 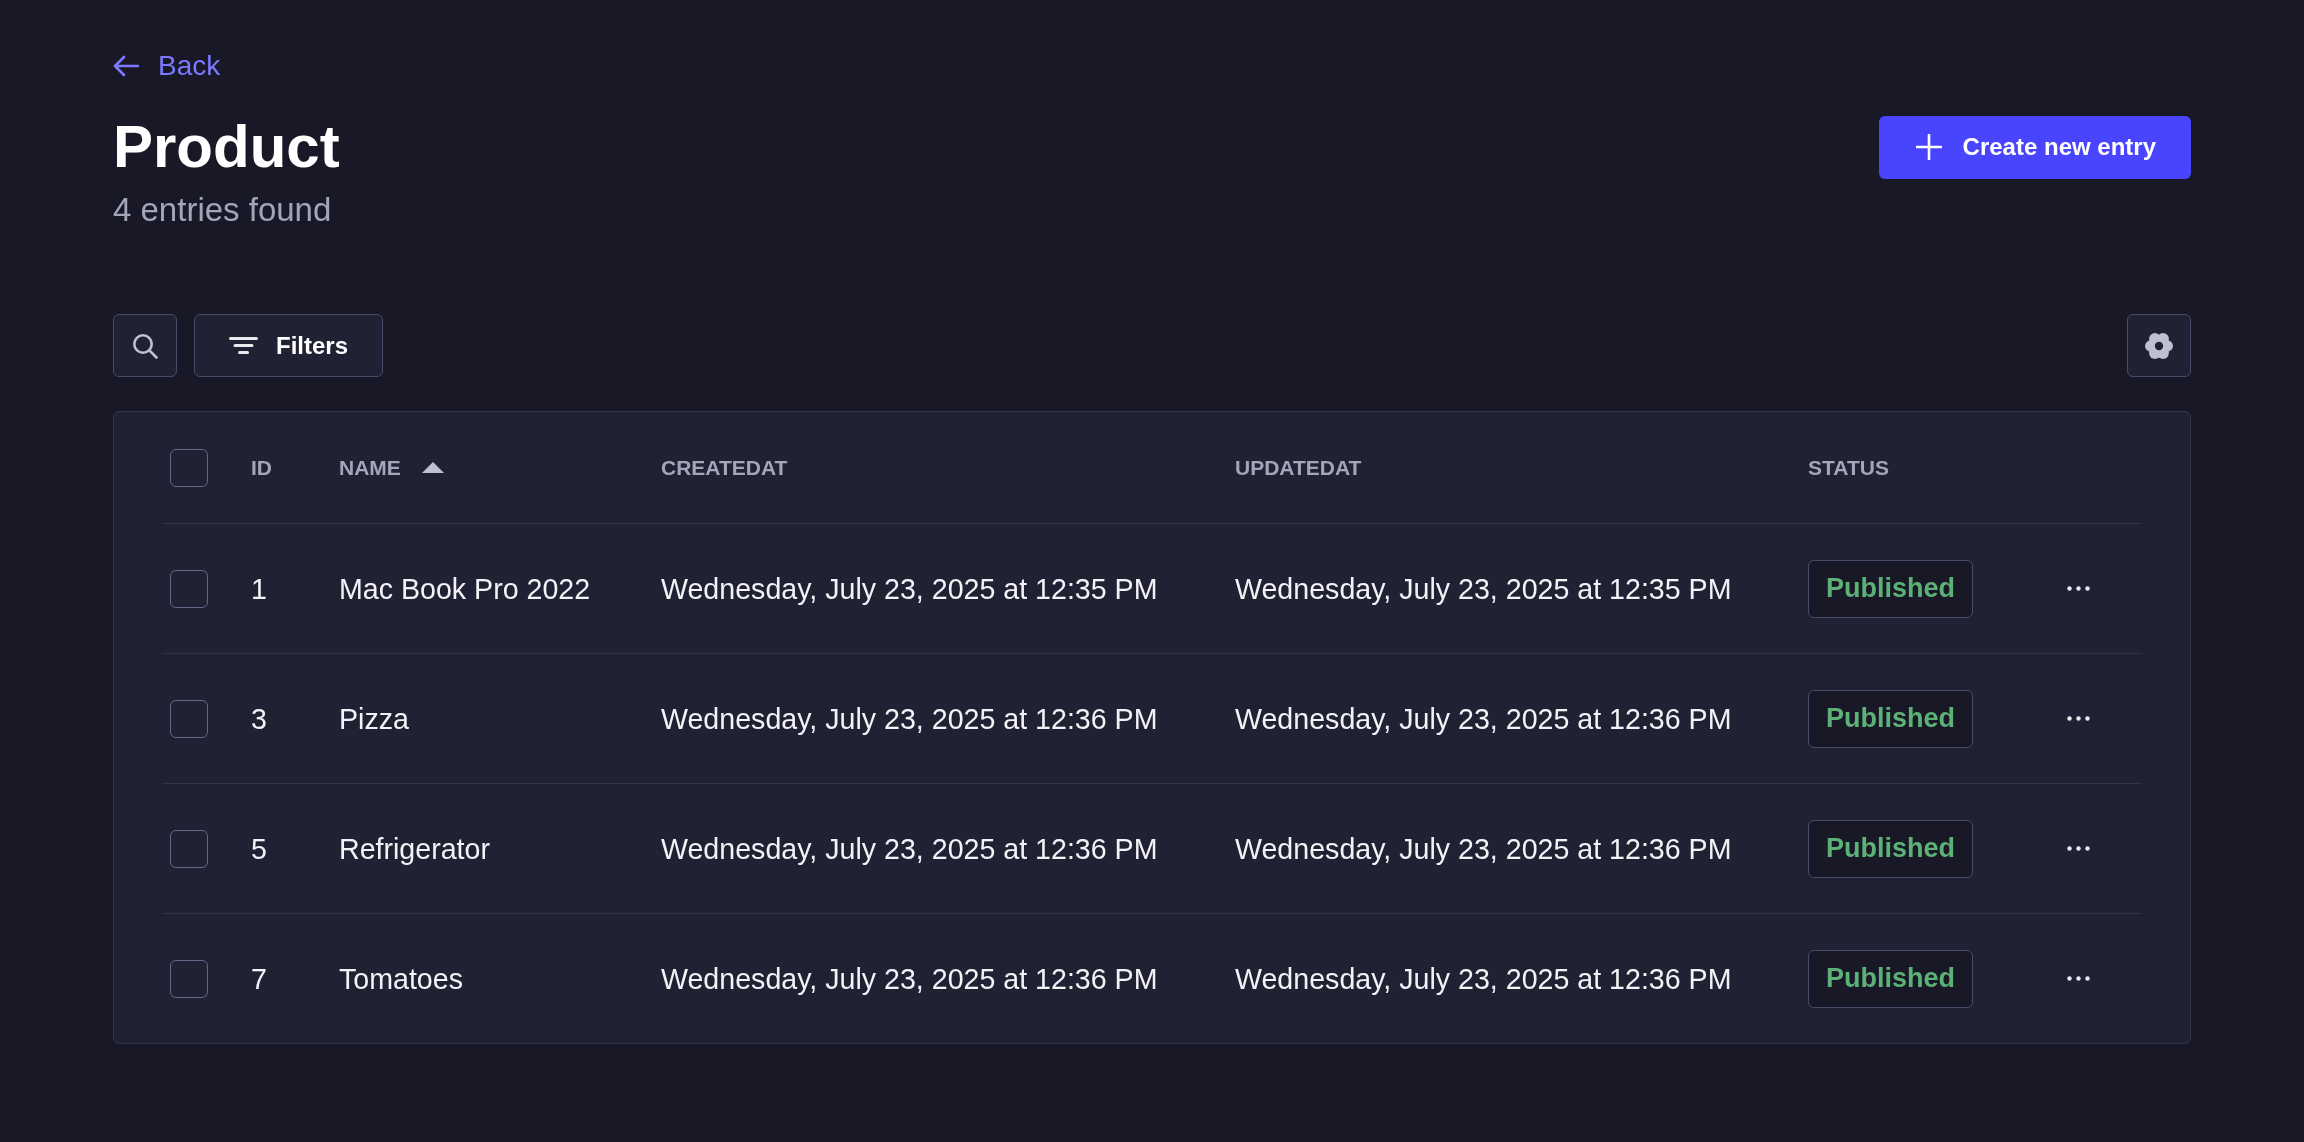 I want to click on search-icon, so click(x=145, y=345).